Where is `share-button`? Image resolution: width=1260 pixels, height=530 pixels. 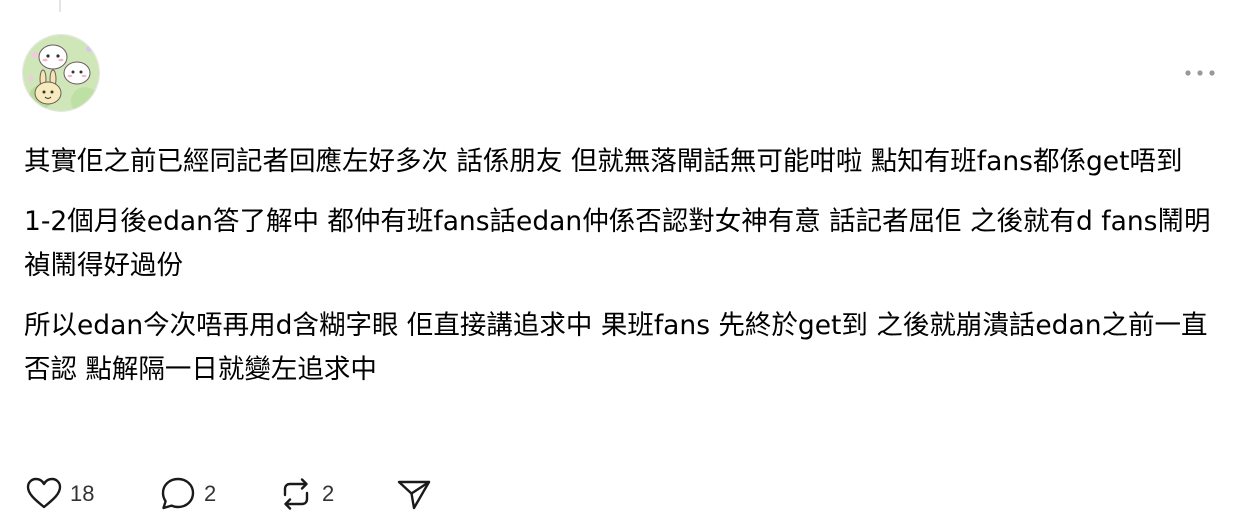
share-button is located at coordinates (414, 494).